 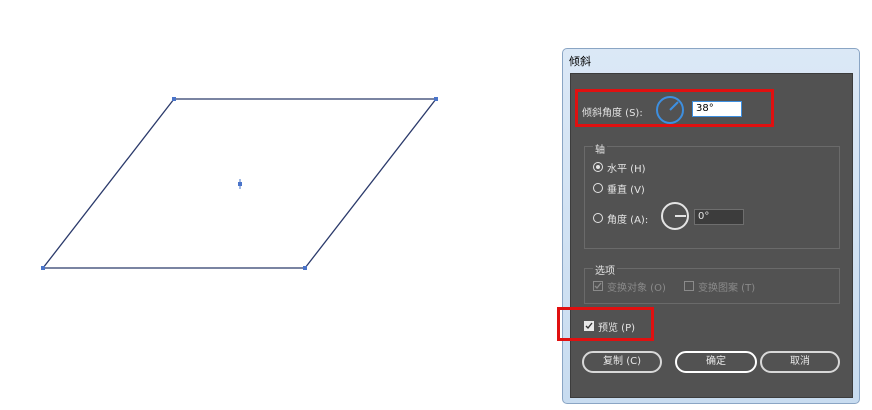 I want to click on anchor-point-top-left, so click(x=174, y=99).